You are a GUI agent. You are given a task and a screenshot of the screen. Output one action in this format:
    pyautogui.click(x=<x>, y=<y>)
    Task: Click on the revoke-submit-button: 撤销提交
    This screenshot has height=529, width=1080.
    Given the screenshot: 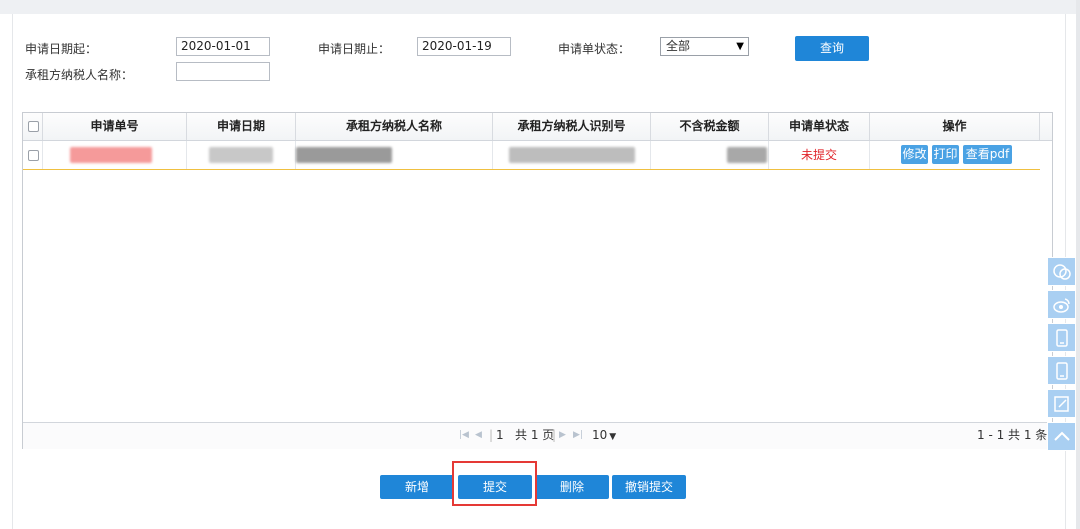 What is the action you would take?
    pyautogui.click(x=649, y=487)
    